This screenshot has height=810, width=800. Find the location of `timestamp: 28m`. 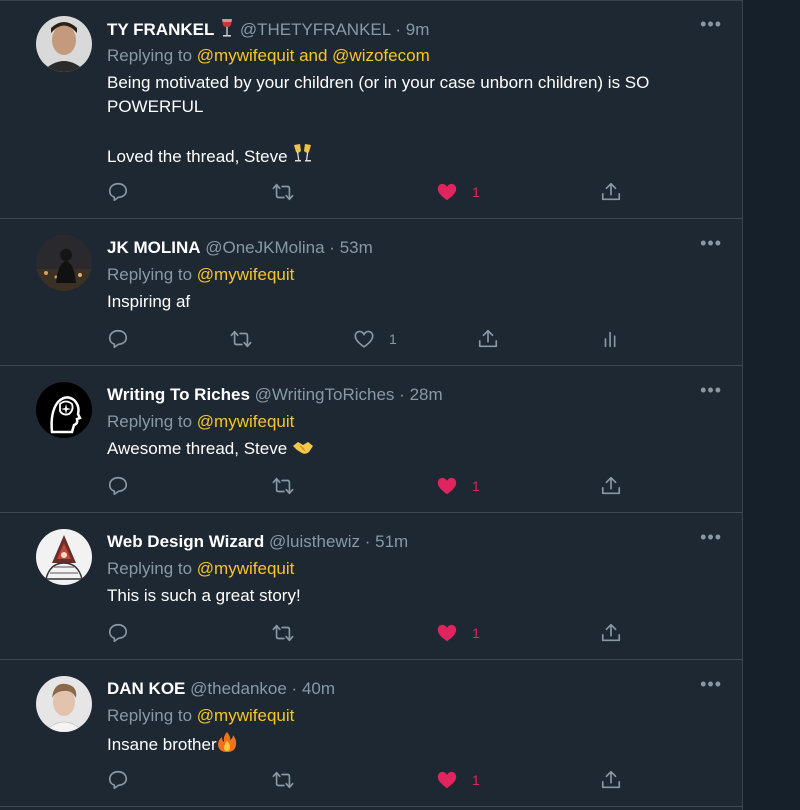

timestamp: 28m is located at coordinates (426, 394).